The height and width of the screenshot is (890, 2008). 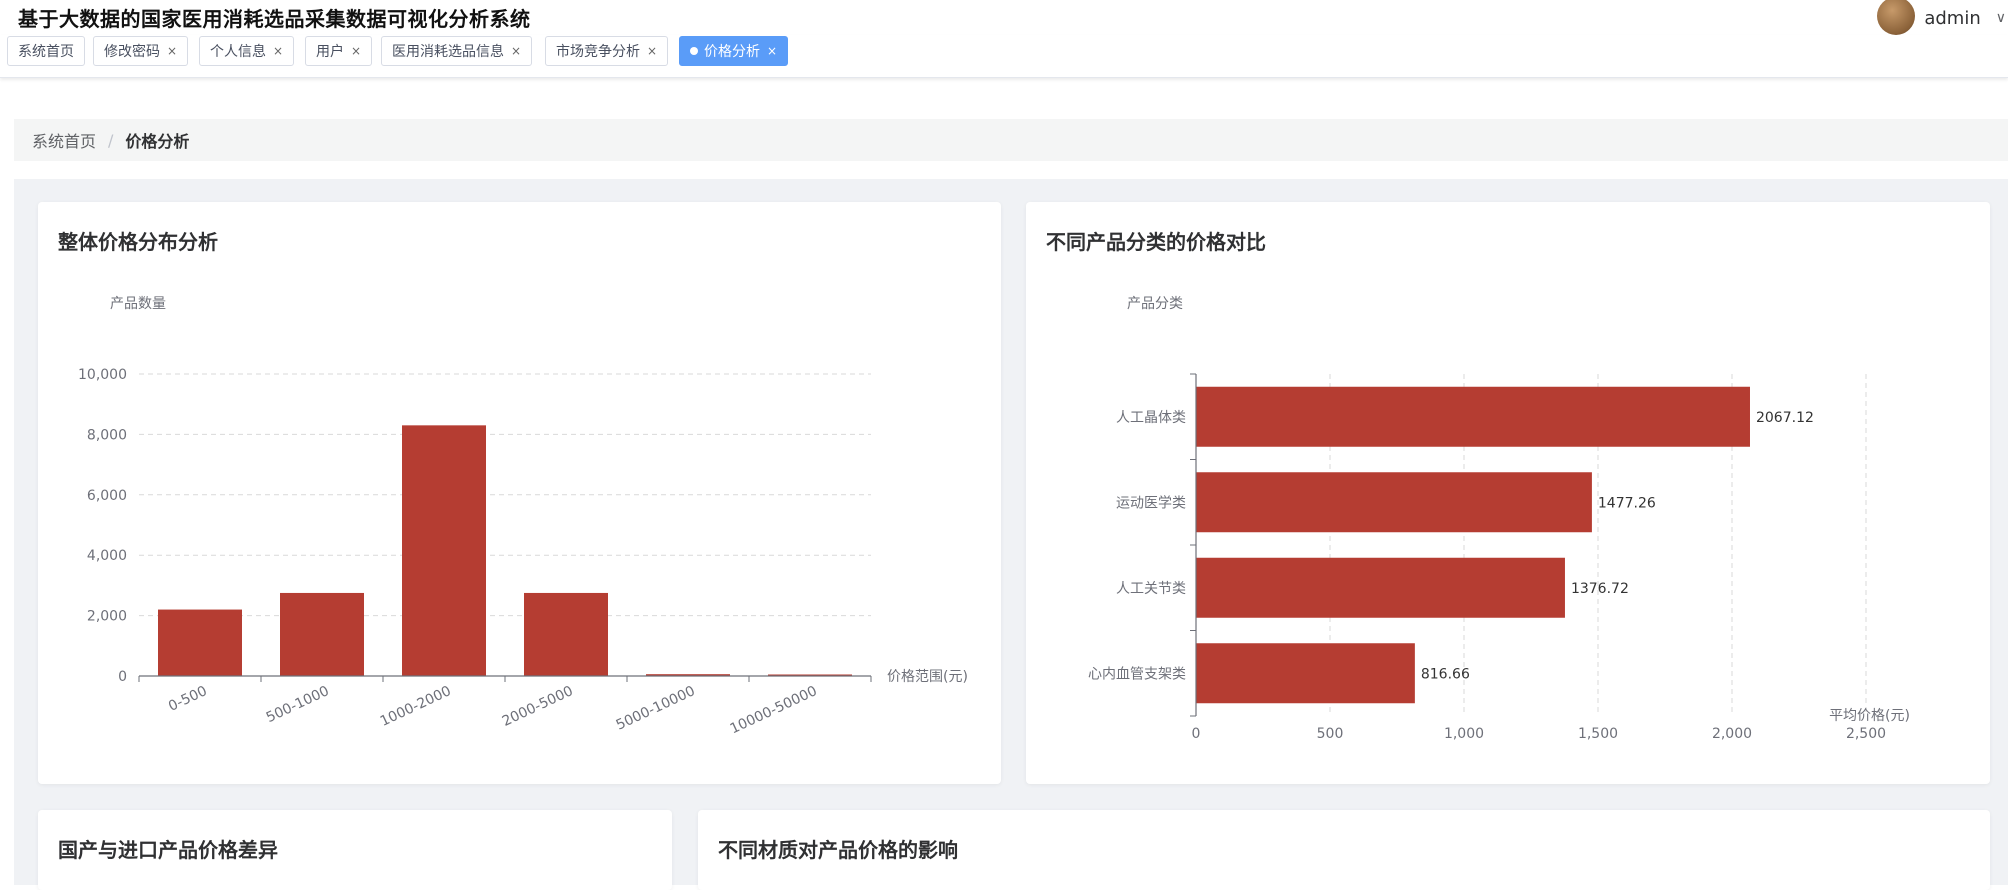 I want to click on x-tick-label: 1000-2000, so click(x=416, y=706).